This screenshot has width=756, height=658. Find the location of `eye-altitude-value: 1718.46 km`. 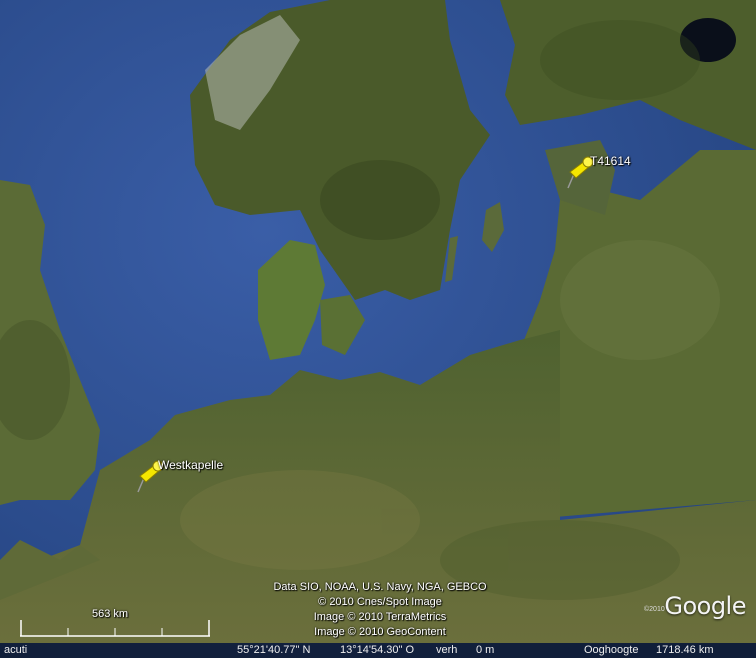

eye-altitude-value: 1718.46 km is located at coordinates (685, 650).